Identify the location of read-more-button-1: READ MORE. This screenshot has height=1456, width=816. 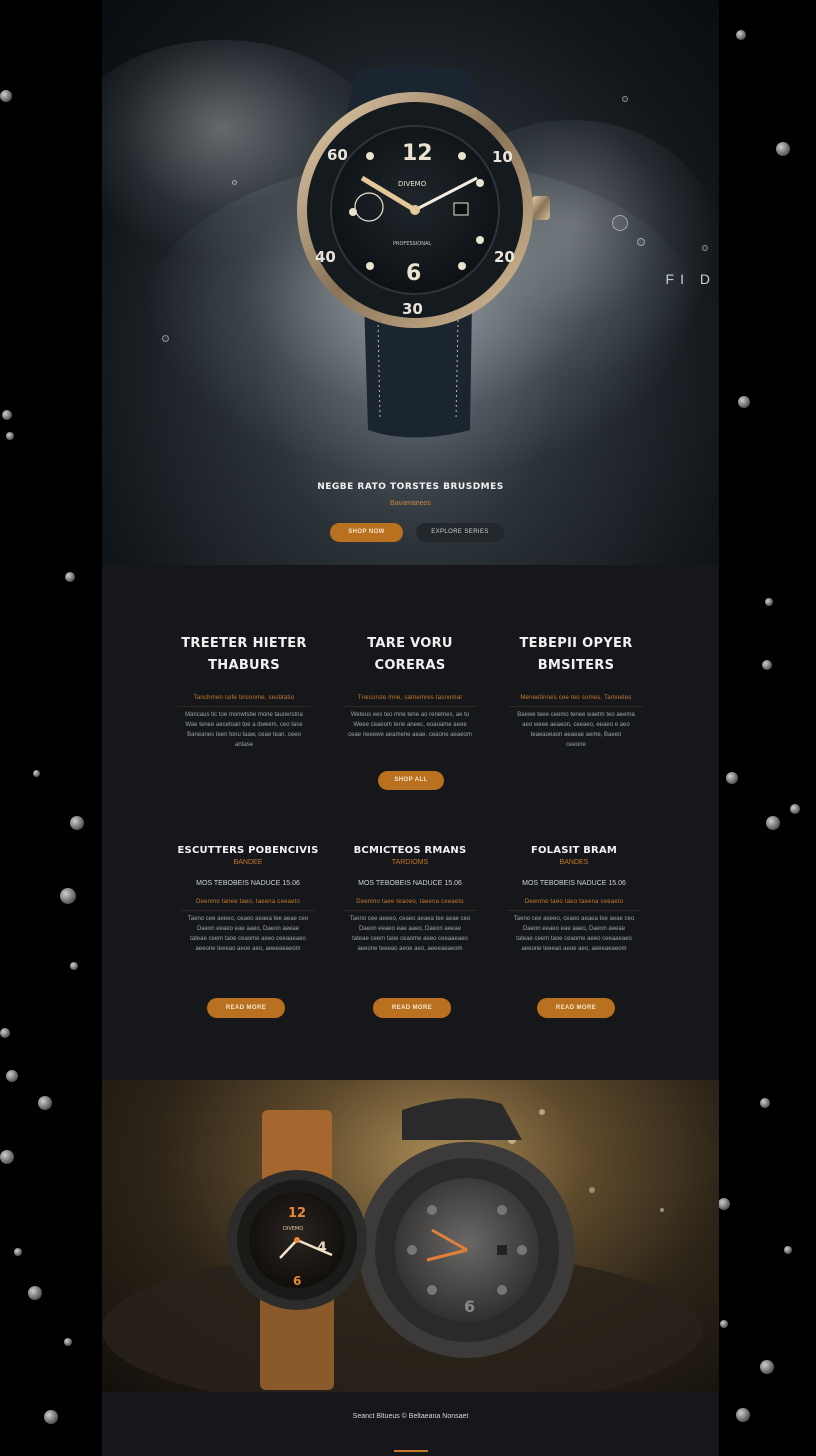
(246, 1008).